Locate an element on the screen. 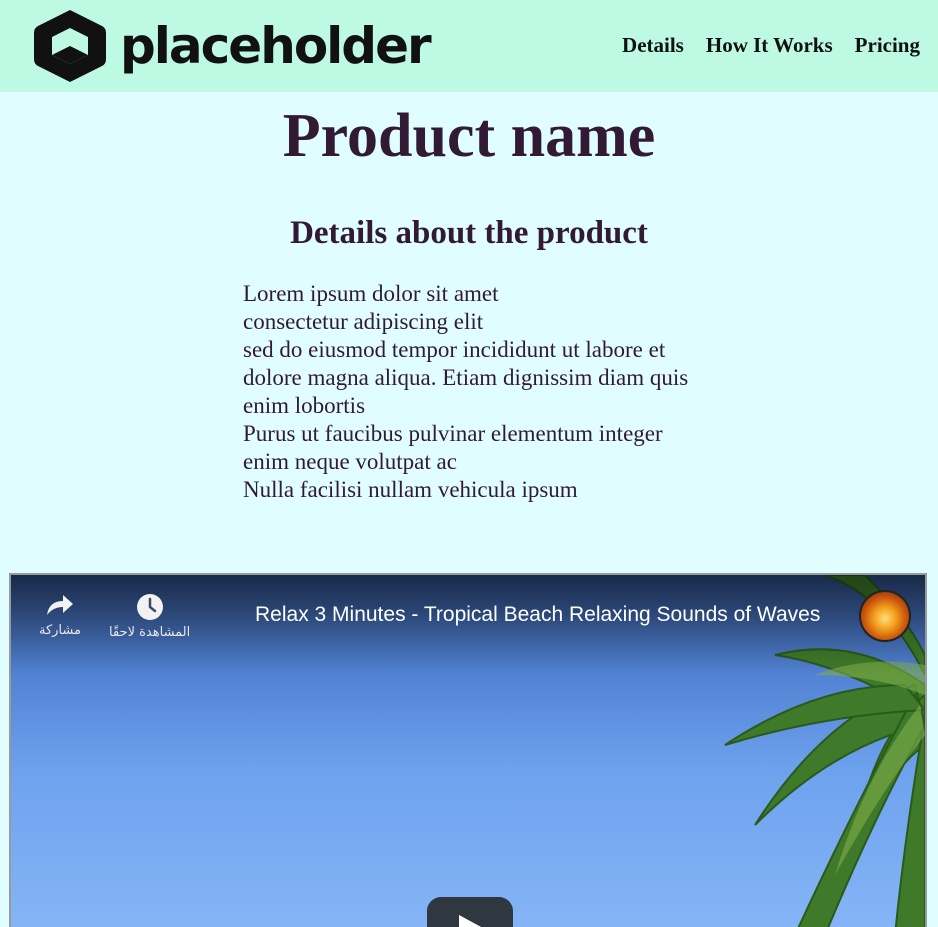 The height and width of the screenshot is (927, 938). main-nav: Details How It Works Pricing is located at coordinates (771, 45).